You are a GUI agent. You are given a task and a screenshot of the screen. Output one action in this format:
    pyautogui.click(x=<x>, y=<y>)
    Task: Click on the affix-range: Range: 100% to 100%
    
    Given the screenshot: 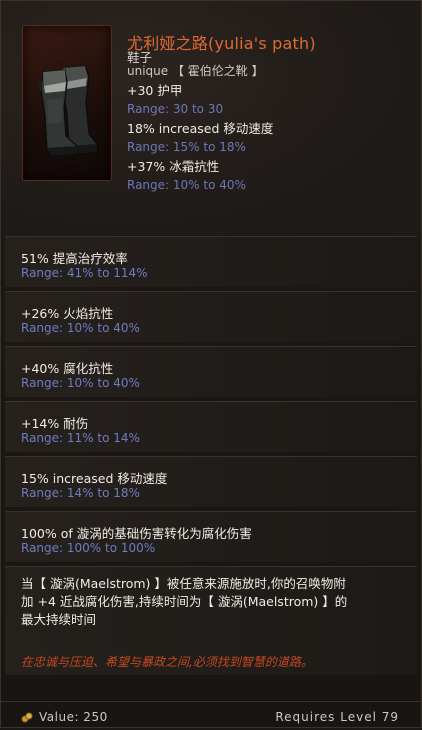 What is the action you would take?
    pyautogui.click(x=88, y=548)
    